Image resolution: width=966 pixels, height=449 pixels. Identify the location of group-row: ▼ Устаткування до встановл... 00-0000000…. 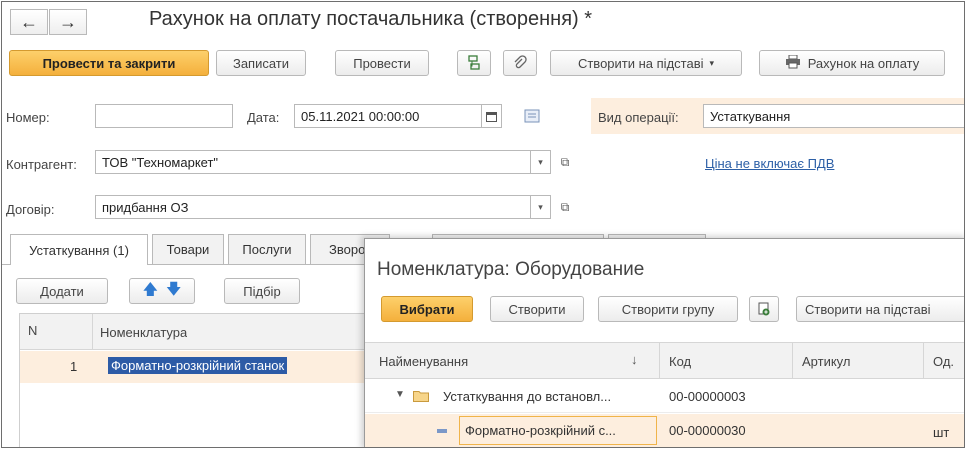
(664, 396).